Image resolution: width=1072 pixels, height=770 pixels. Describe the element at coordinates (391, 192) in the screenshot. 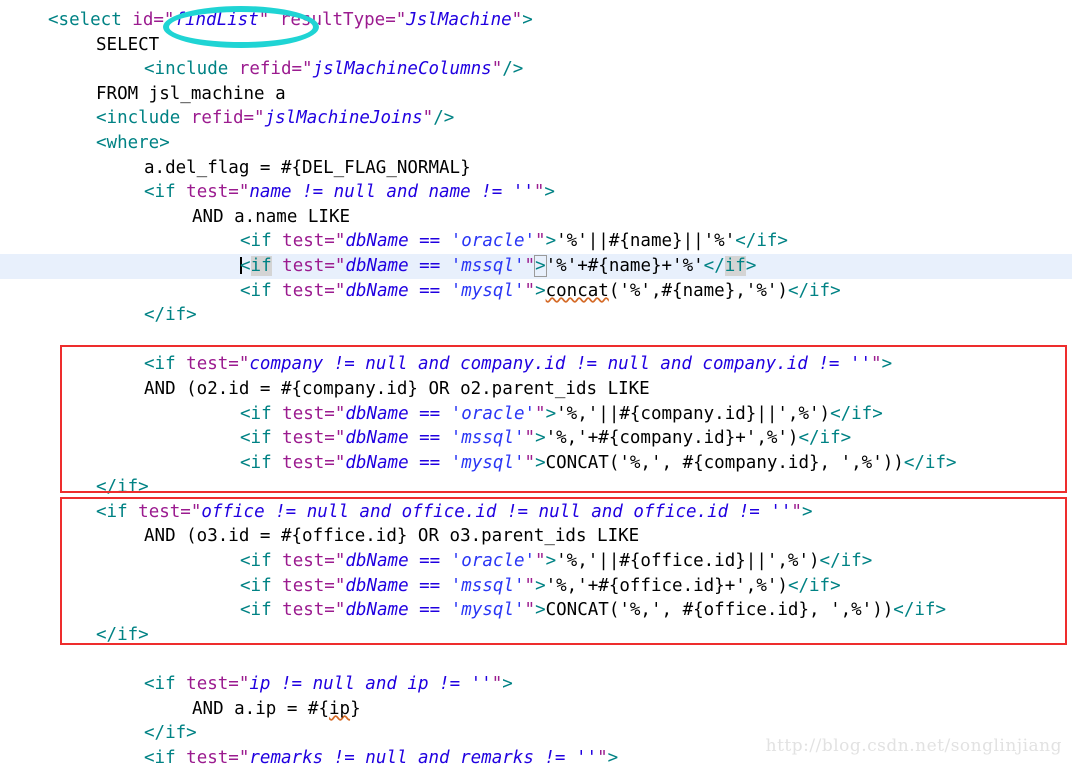

I see `value-test-name: name != null and name != ''` at that location.